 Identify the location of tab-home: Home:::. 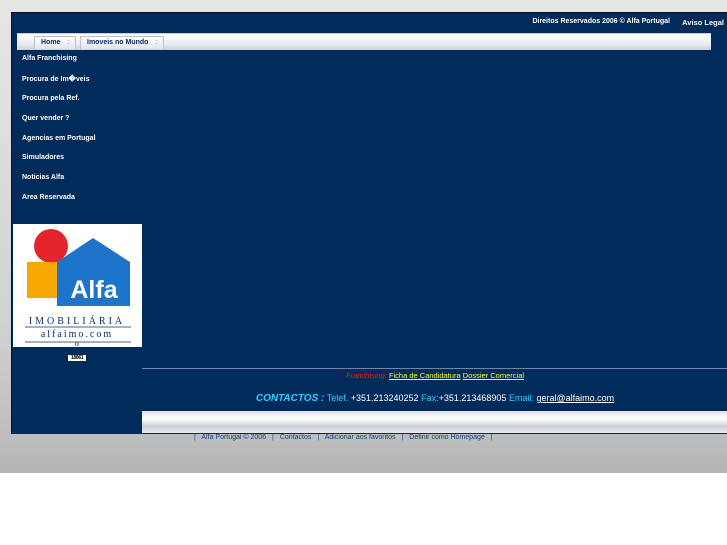
(55, 42).